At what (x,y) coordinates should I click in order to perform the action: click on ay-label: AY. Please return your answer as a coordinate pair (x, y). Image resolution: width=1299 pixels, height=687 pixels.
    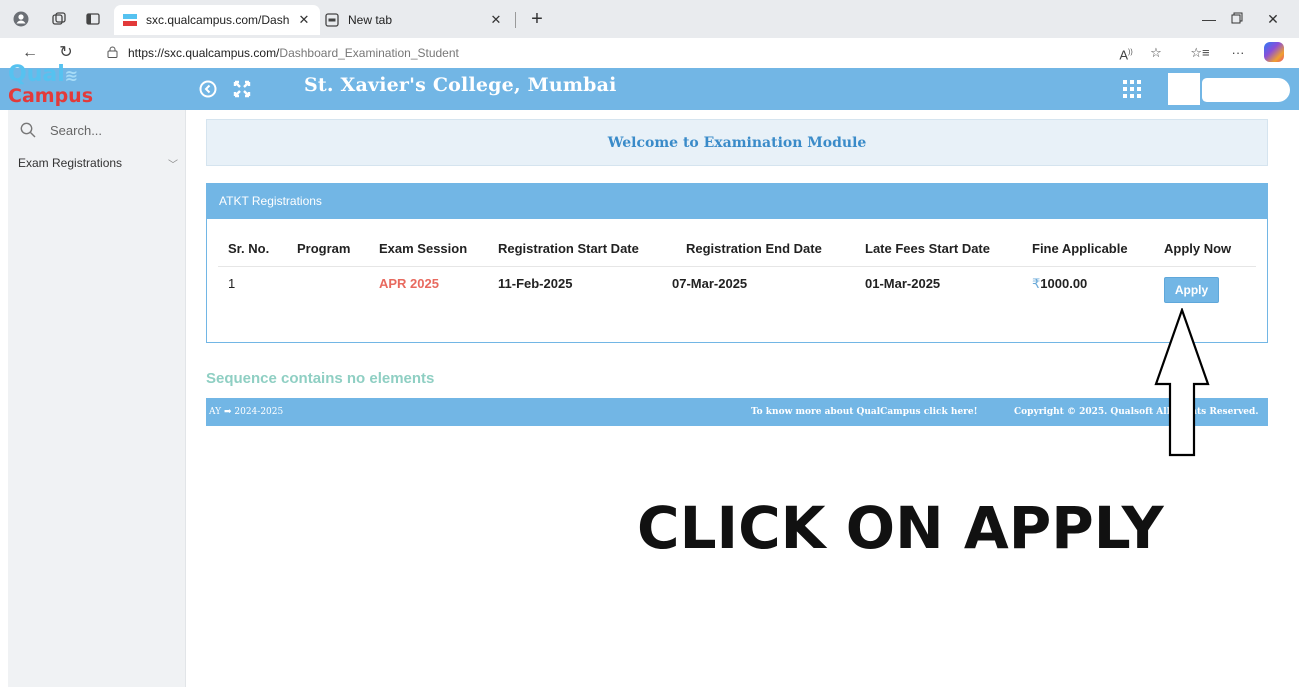
    Looking at the image, I should click on (215, 412).